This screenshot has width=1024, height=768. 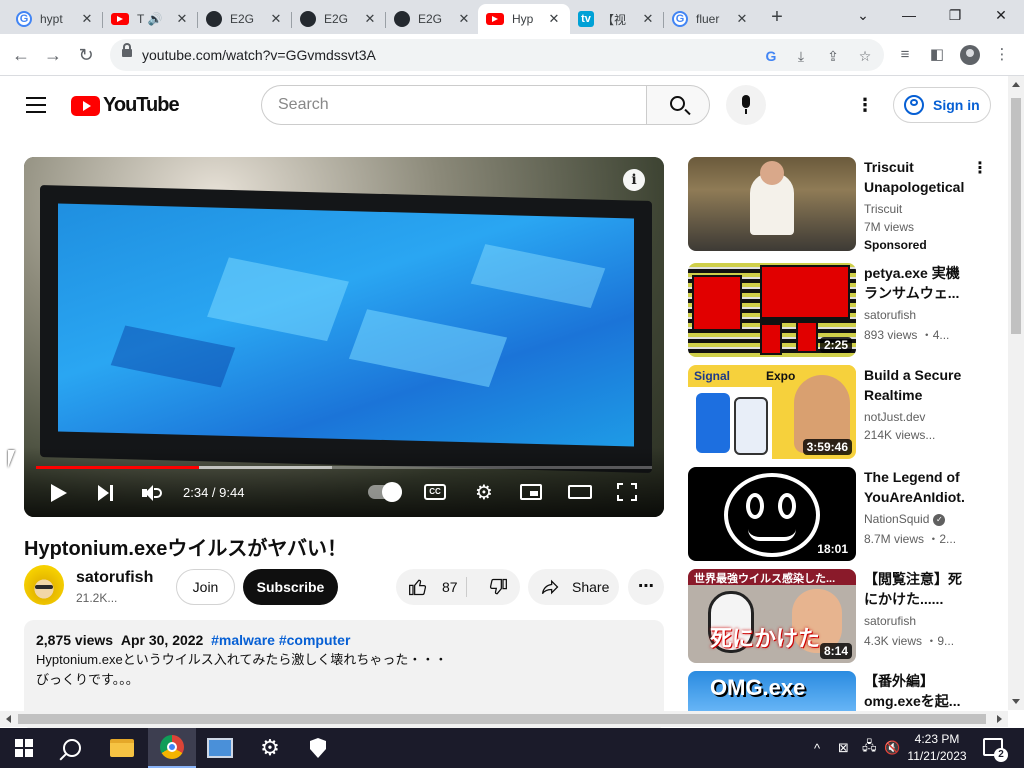 What do you see at coordinates (55, 19) in the screenshot?
I see `browser-tab: G hypt ✕` at bounding box center [55, 19].